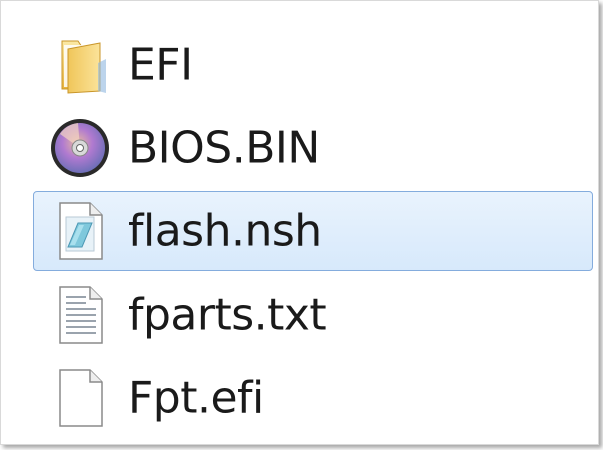 The width and height of the screenshot is (603, 450). I want to click on file-name: fparts.txt, so click(227, 315).